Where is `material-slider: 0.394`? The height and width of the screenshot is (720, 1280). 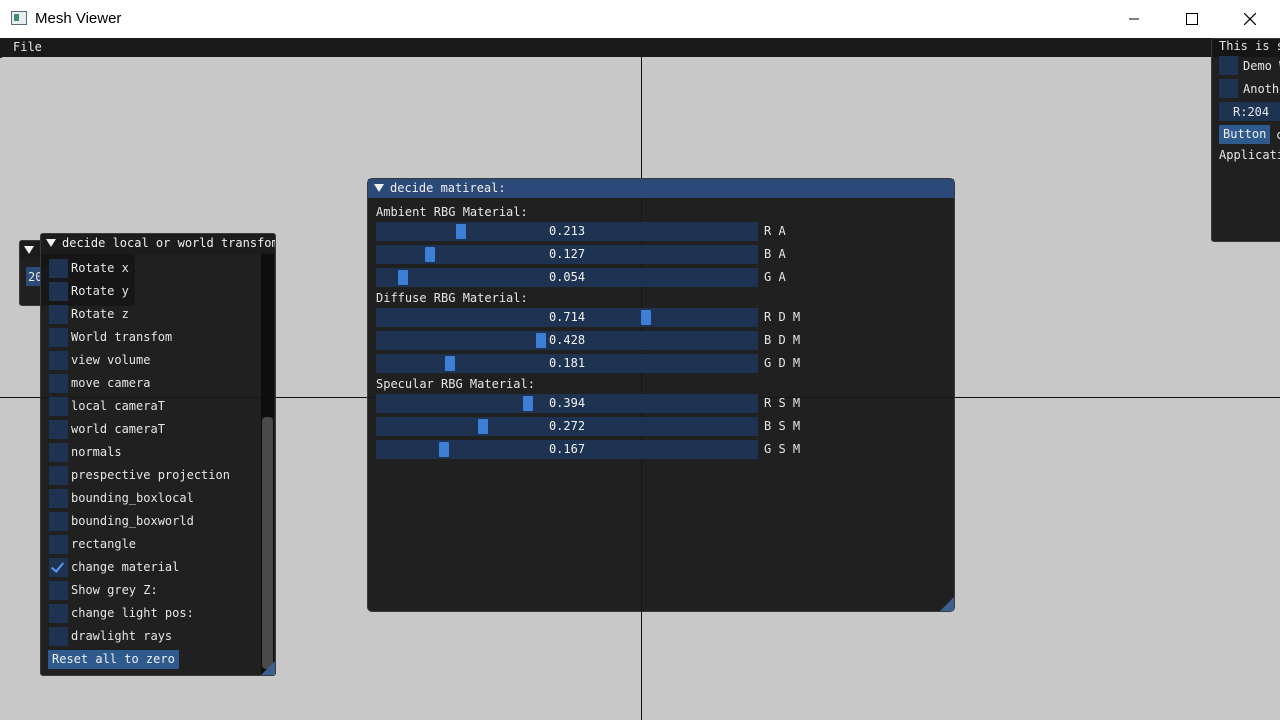 material-slider: 0.394 is located at coordinates (567, 403).